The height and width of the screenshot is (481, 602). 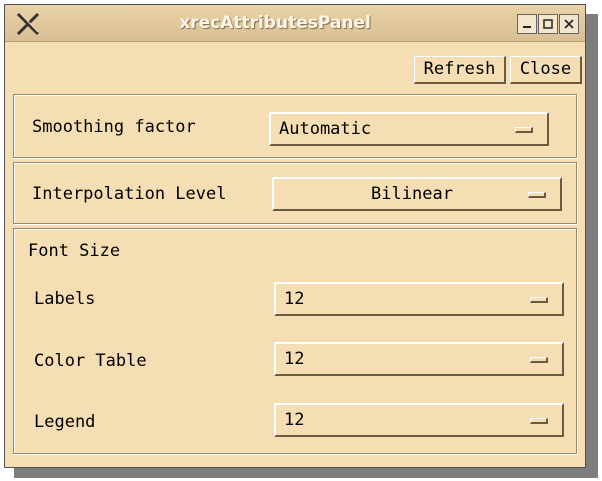 I want to click on maximize-button, so click(x=548, y=24).